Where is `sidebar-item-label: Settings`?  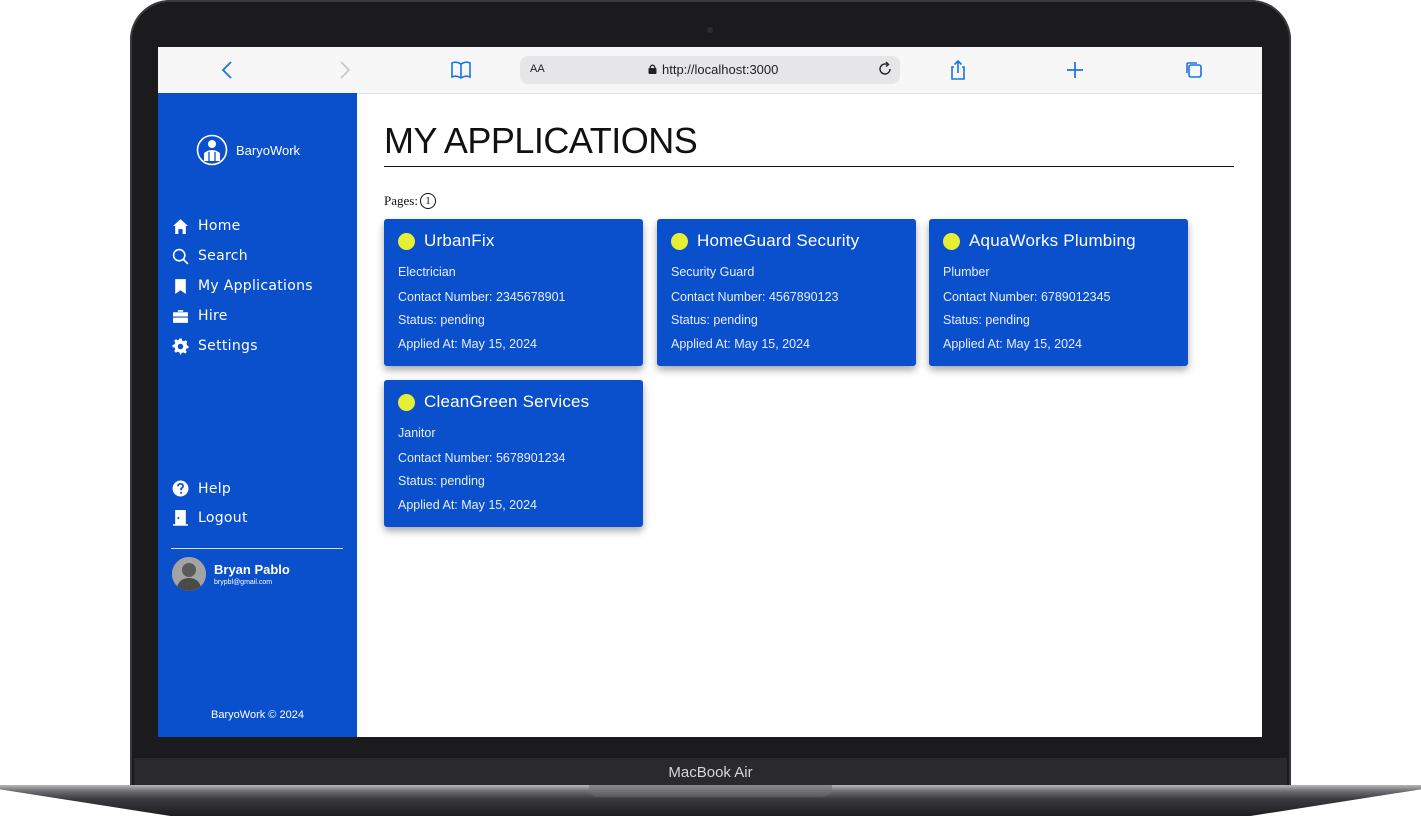
sidebar-item-label: Settings is located at coordinates (228, 346).